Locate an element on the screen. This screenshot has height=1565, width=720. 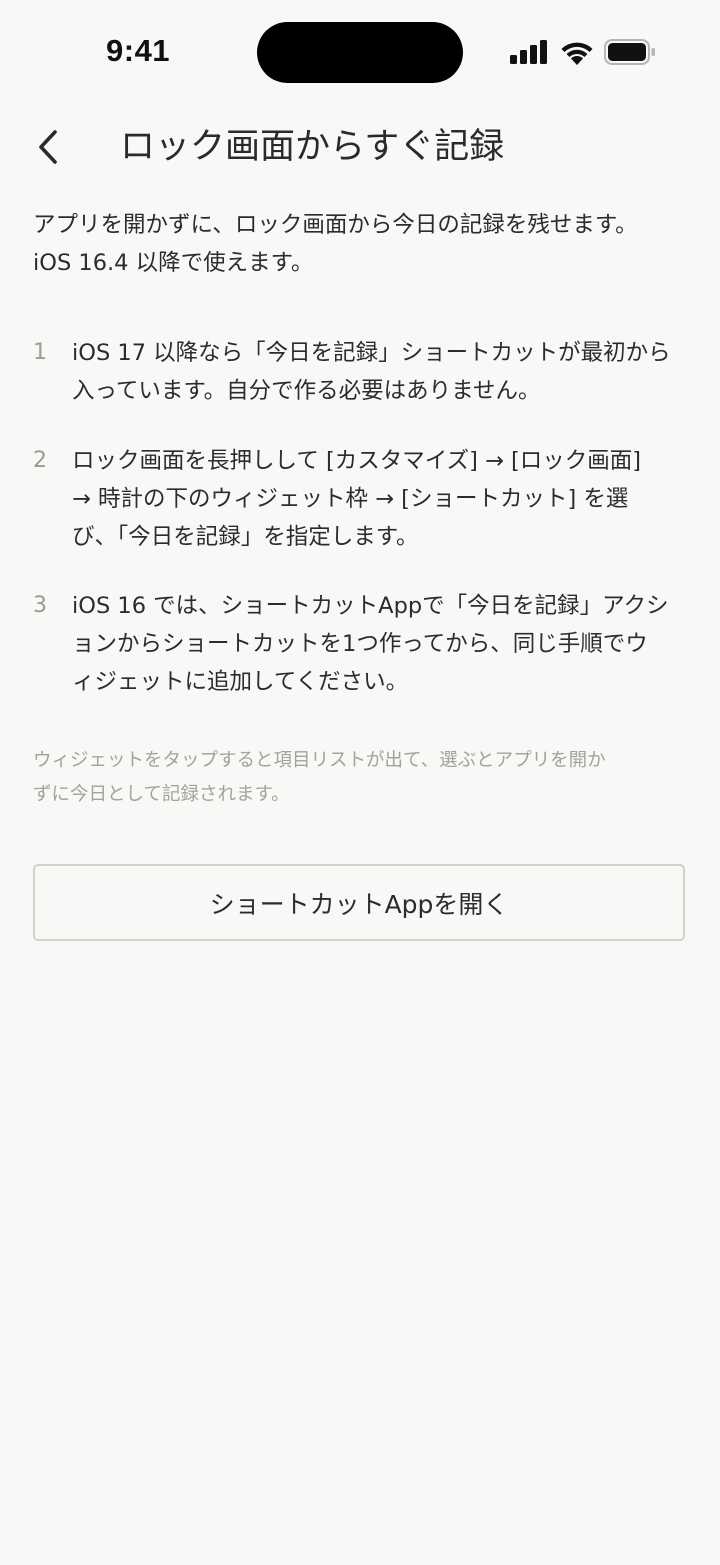
intro-line: アプリを開かずに、ロック画面から今日の記録を残せます。 is located at coordinates (335, 225).